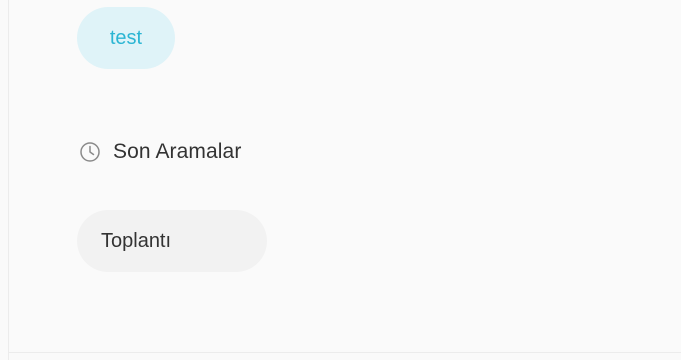 Image resolution: width=681 pixels, height=360 pixels. What do you see at coordinates (172, 241) in the screenshot?
I see `recent-search-item: Toplantı` at bounding box center [172, 241].